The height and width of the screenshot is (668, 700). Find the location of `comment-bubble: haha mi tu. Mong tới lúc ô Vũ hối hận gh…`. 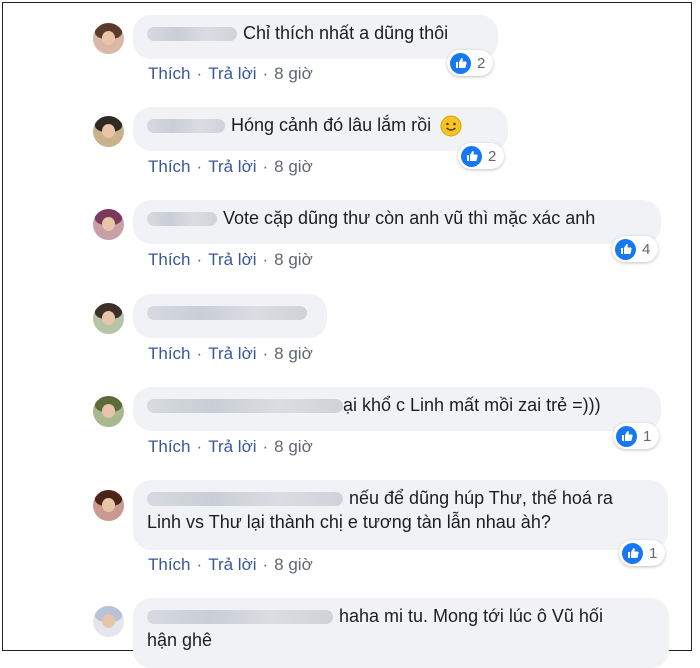

comment-bubble: haha mi tu. Mong tới lúc ô Vũ hối hận gh… is located at coordinates (401, 633).